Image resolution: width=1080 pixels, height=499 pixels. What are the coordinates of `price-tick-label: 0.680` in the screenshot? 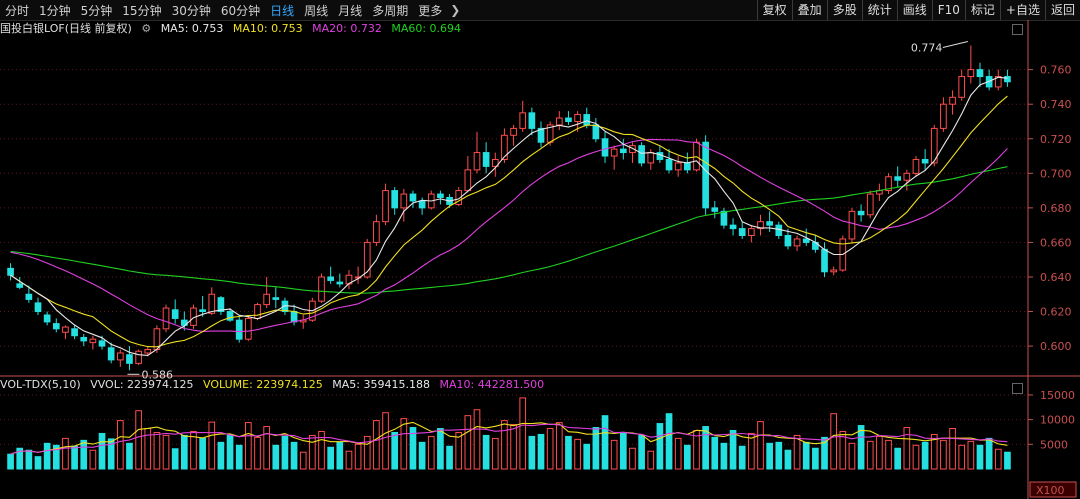 It's located at (1056, 208).